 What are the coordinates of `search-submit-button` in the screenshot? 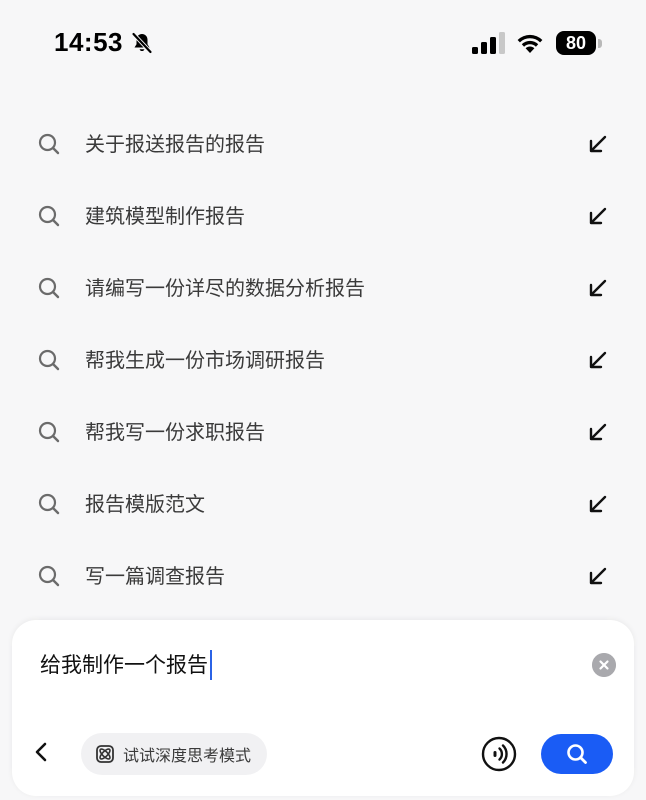 It's located at (577, 754).